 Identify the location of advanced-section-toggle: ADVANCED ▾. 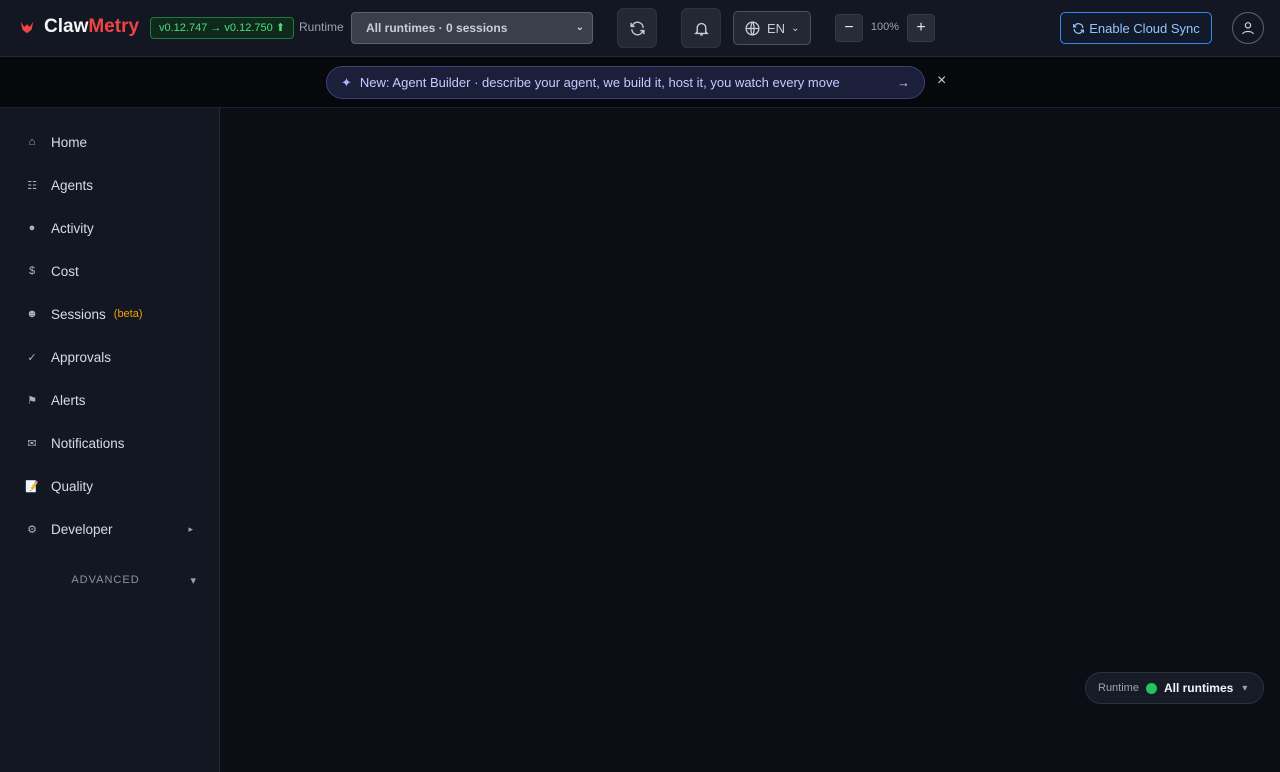
(109, 582).